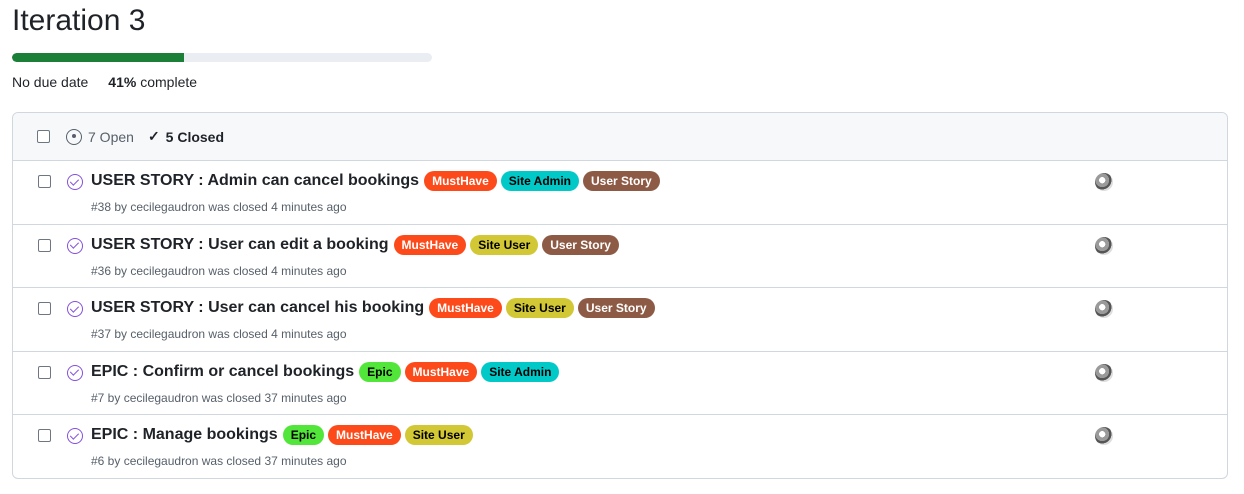 Image resolution: width=1244 pixels, height=494 pixels. Describe the element at coordinates (104, 82) in the screenshot. I see `milestone-meta: No due date 41% complete` at that location.